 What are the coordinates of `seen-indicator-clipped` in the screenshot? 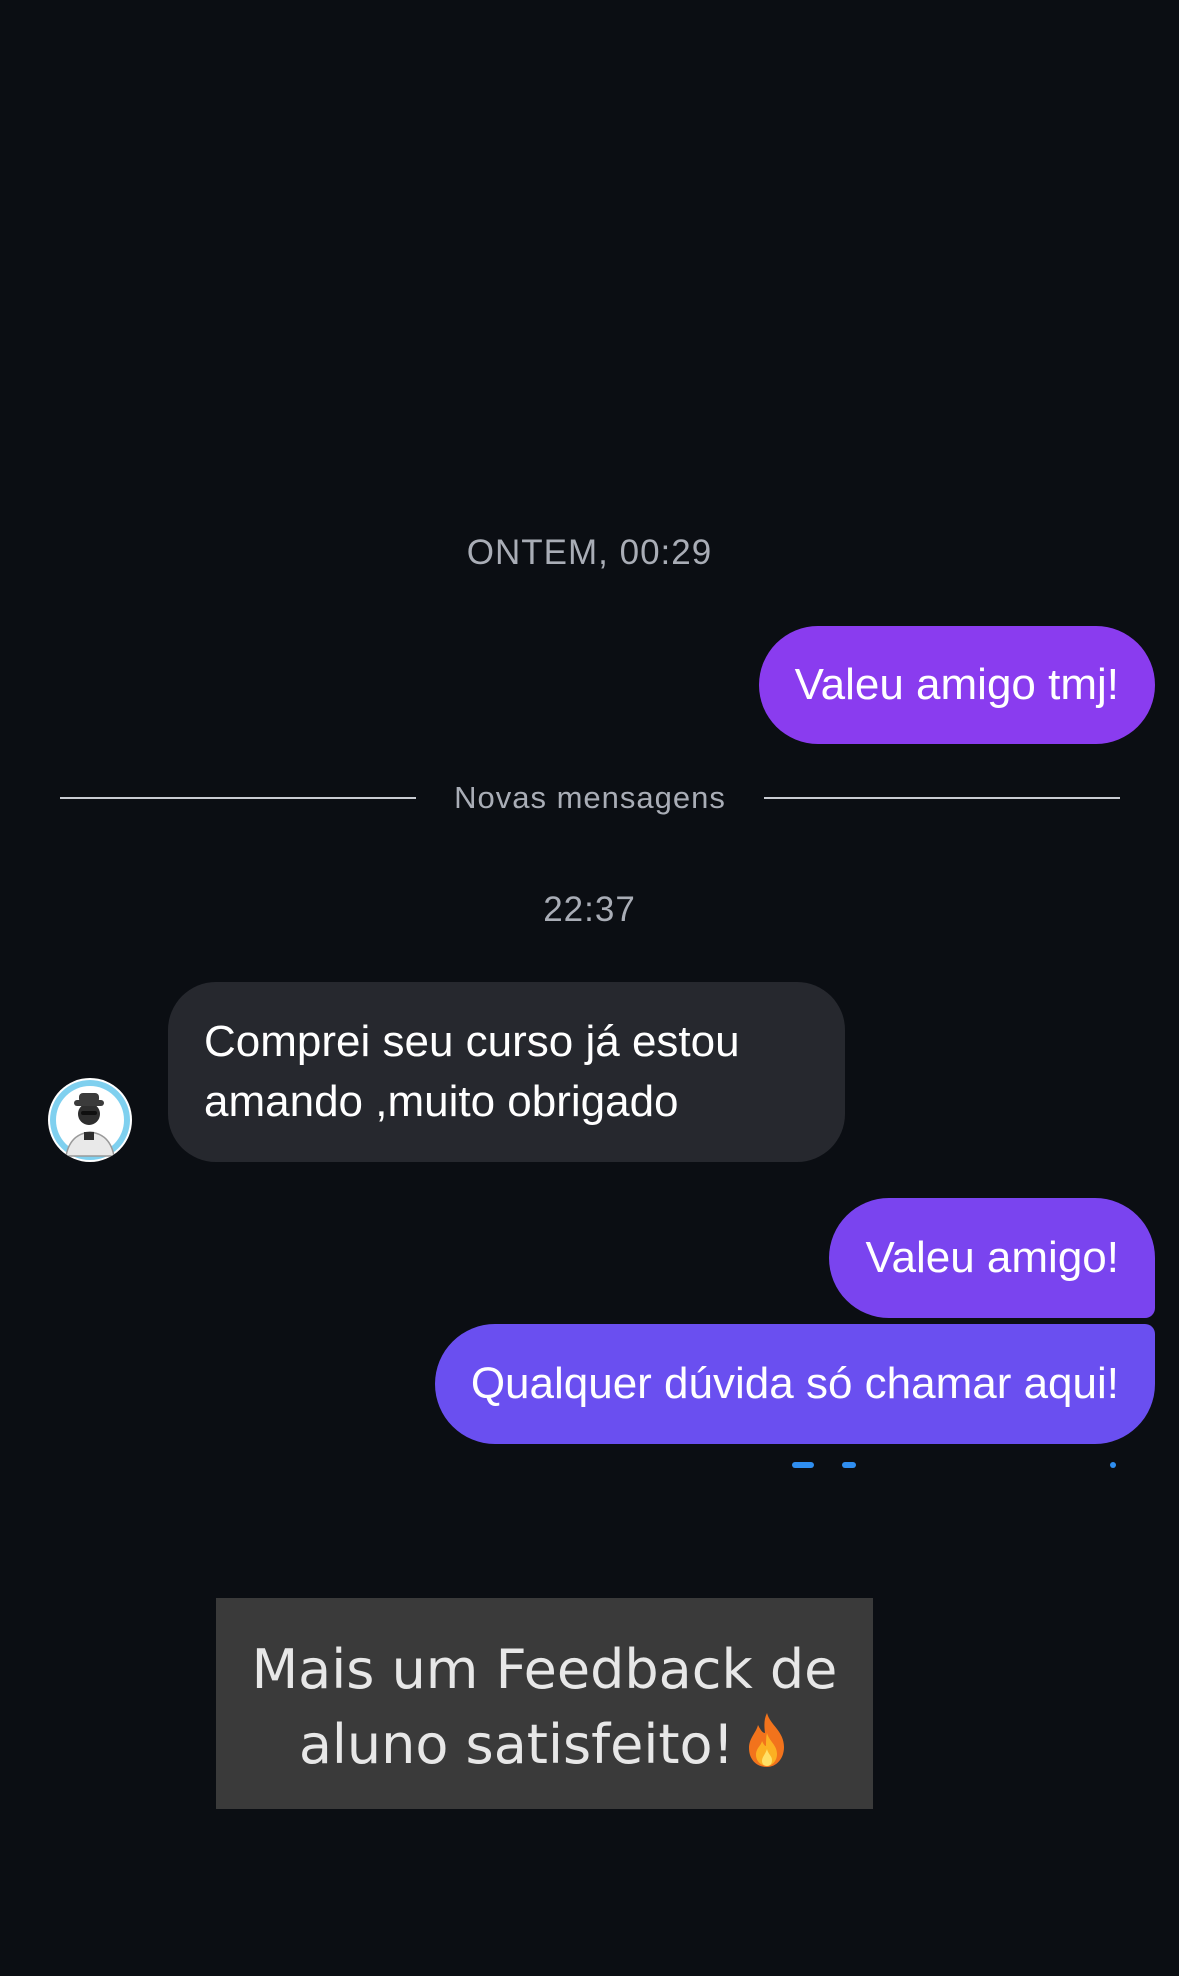 It's located at (950, 1462).